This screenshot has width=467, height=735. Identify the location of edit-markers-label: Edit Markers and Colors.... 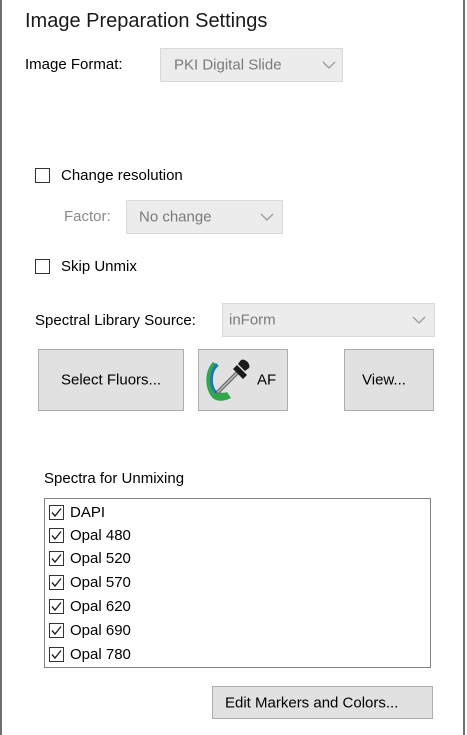
(312, 702).